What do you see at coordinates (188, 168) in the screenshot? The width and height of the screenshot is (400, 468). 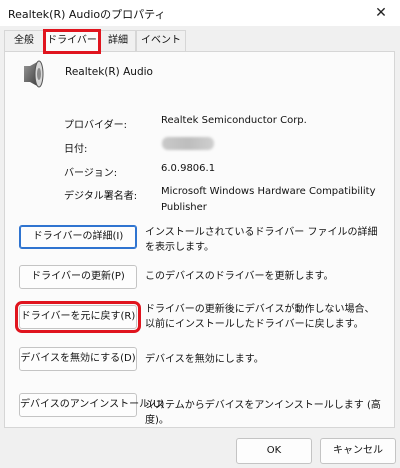 I see `version-value: 6.0.9806.1` at bounding box center [188, 168].